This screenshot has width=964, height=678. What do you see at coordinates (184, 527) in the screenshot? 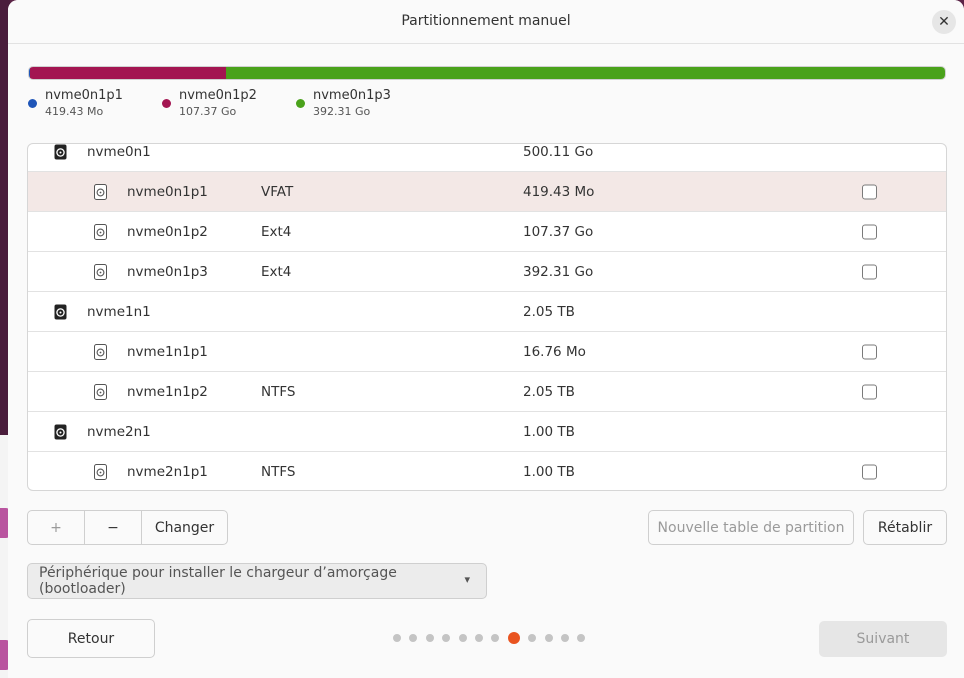
I see `change-partition-button: Changer` at bounding box center [184, 527].